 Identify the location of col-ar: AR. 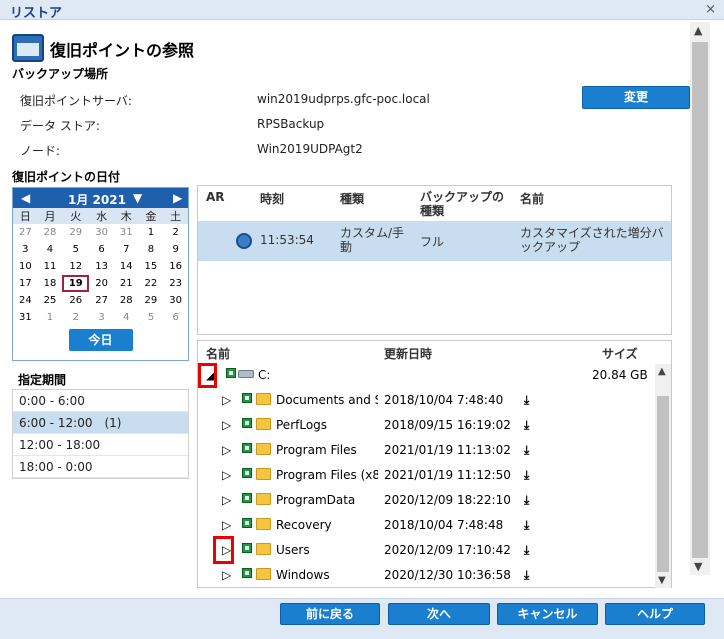
(215, 197).